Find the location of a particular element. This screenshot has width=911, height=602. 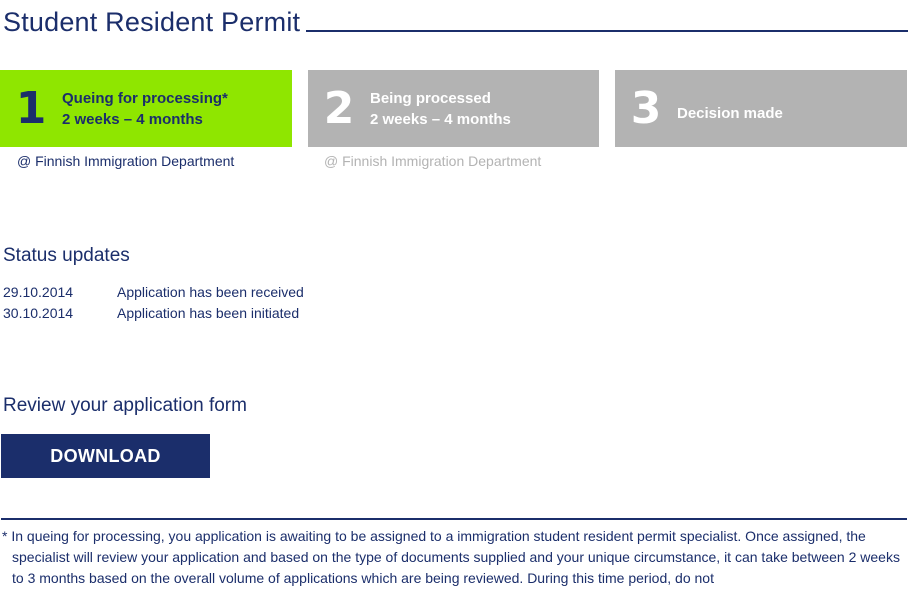

page-header: Student Resident Permit is located at coordinates (455, 20).